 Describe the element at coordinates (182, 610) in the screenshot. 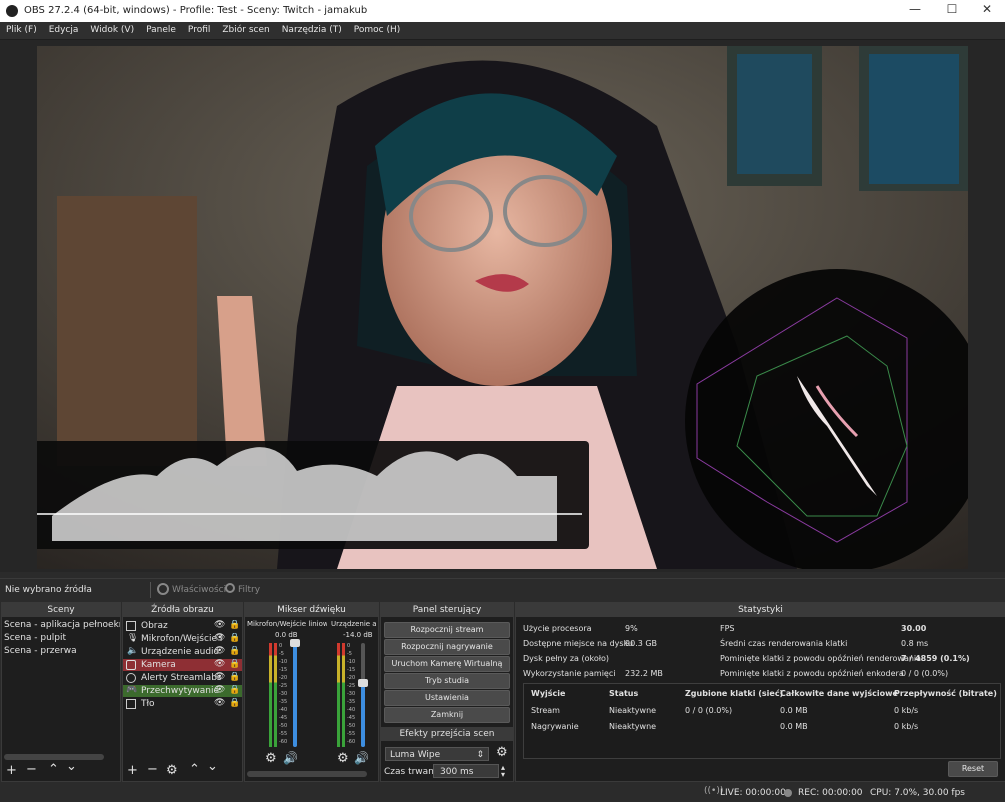

I see `sources-title: Źródła obrazu` at that location.